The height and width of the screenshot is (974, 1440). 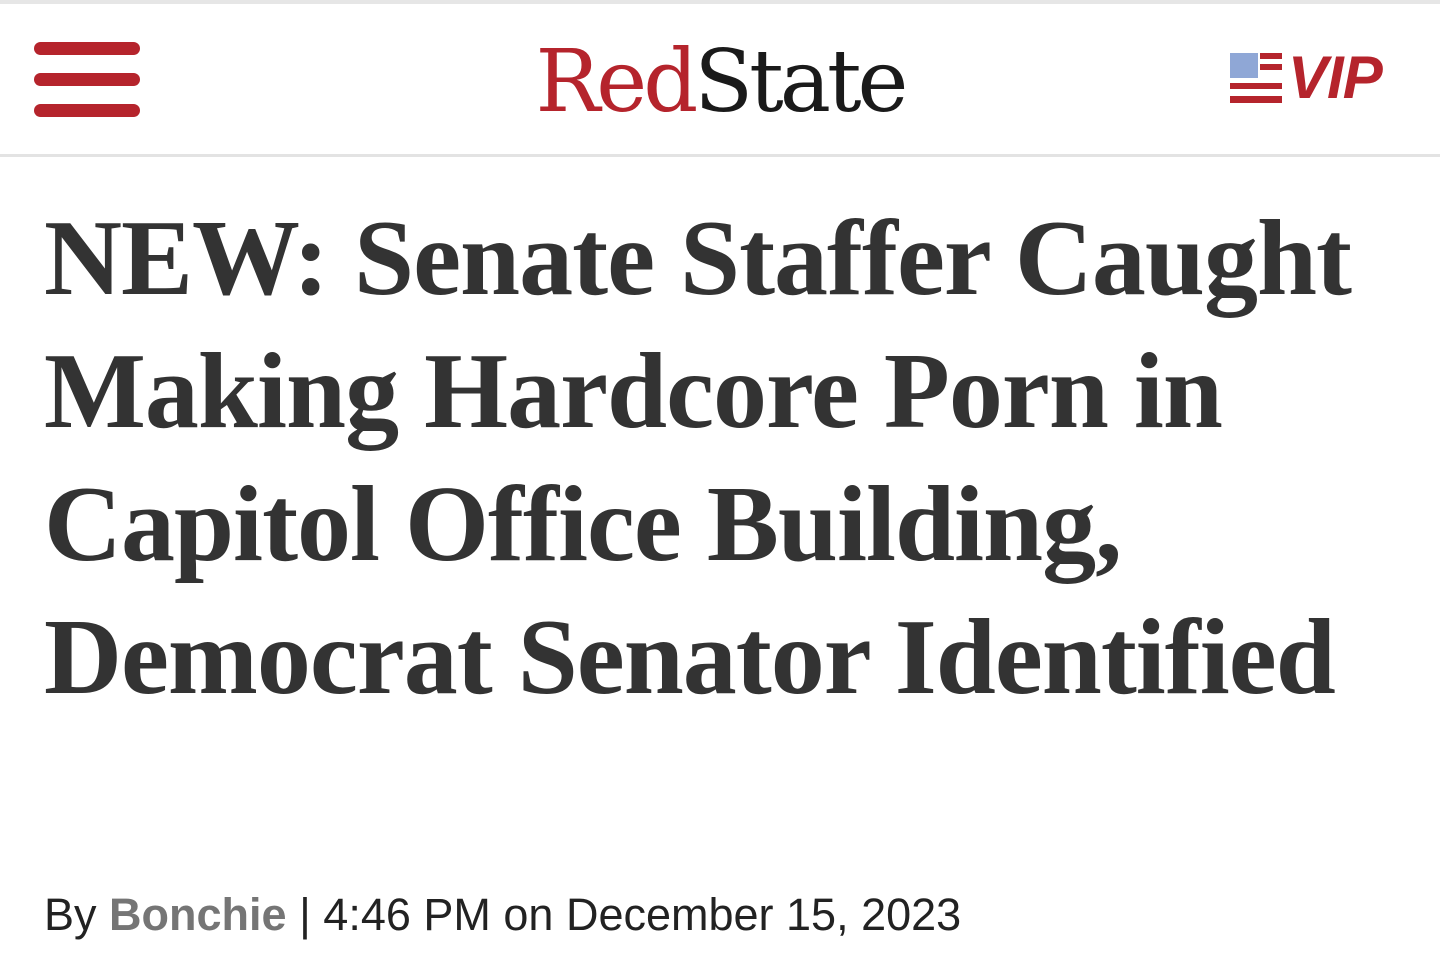 What do you see at coordinates (198, 914) in the screenshot?
I see `author-link: Bonchie` at bounding box center [198, 914].